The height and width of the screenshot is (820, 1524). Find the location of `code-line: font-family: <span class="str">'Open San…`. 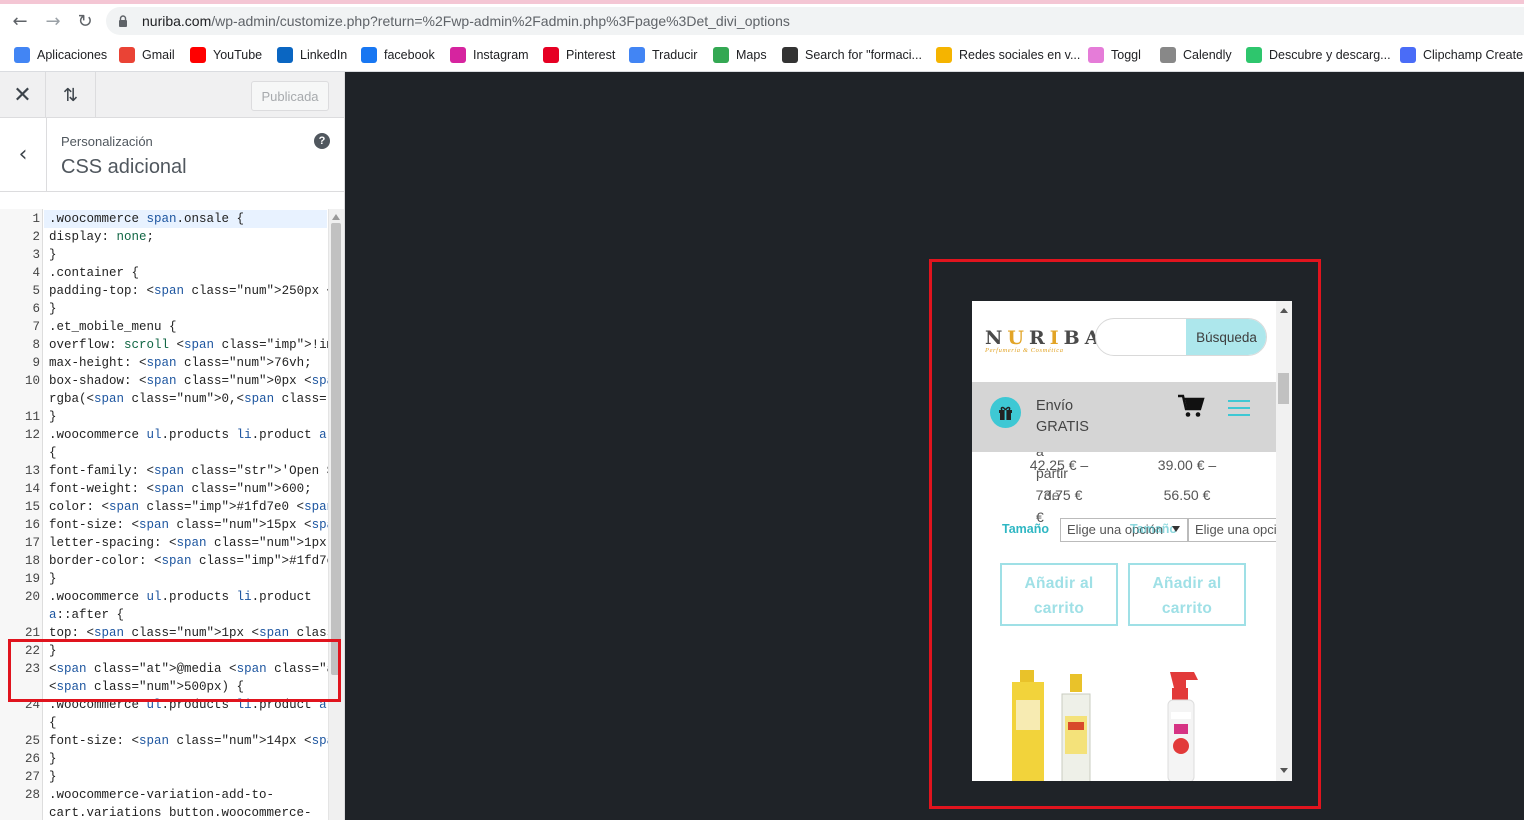

code-line: font-family: <span class="str">'Open San… is located at coordinates (196, 471).